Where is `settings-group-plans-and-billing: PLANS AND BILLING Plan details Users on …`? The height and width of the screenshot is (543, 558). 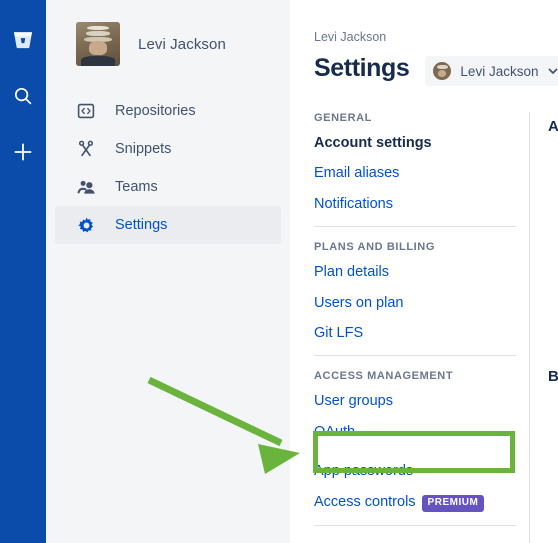
settings-group-plans-and-billing: PLANS AND BILLING Plan details Users on … is located at coordinates (415, 291).